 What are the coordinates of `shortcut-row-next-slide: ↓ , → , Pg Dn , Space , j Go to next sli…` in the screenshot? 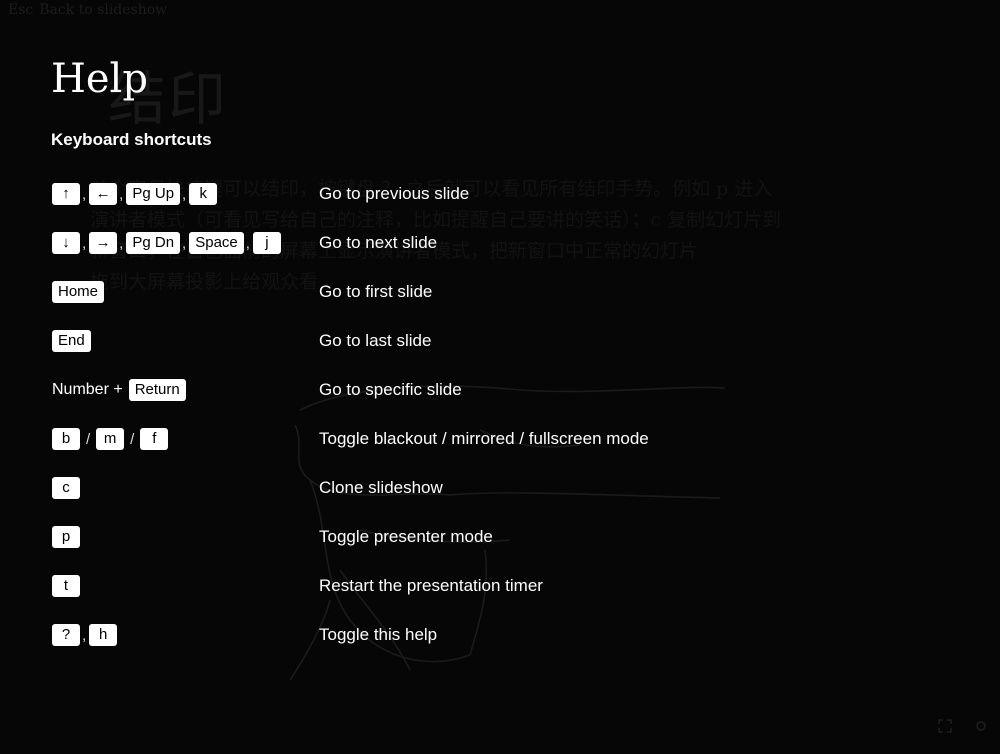 It's located at (502, 243).